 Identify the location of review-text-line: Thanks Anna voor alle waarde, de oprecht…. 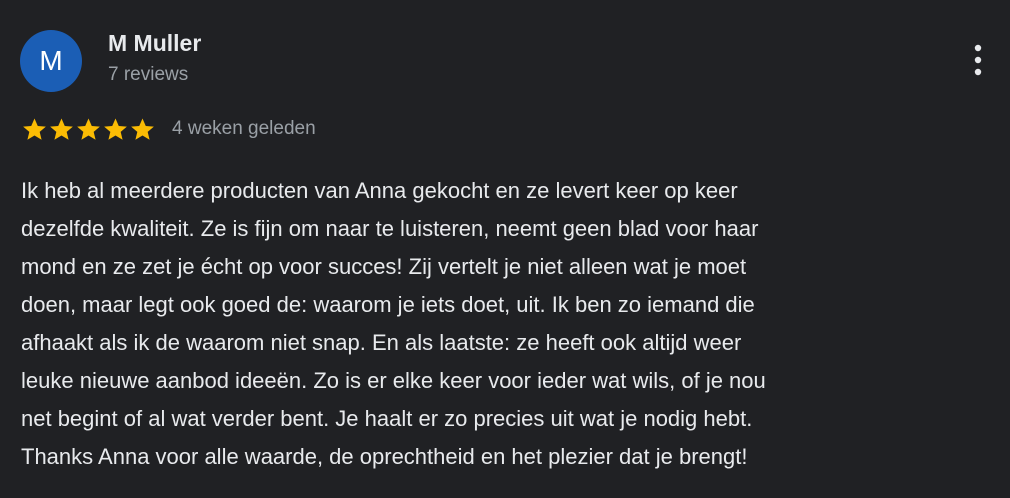
(384, 456).